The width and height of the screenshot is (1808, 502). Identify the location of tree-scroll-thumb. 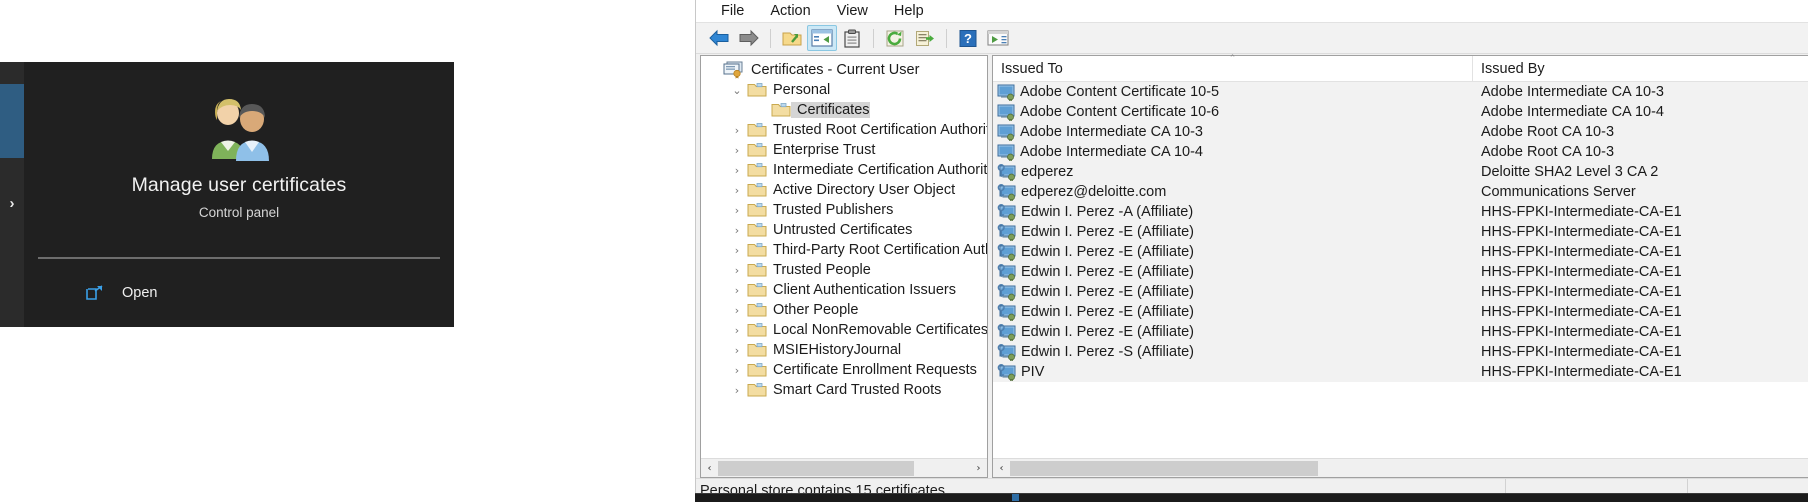
(816, 468).